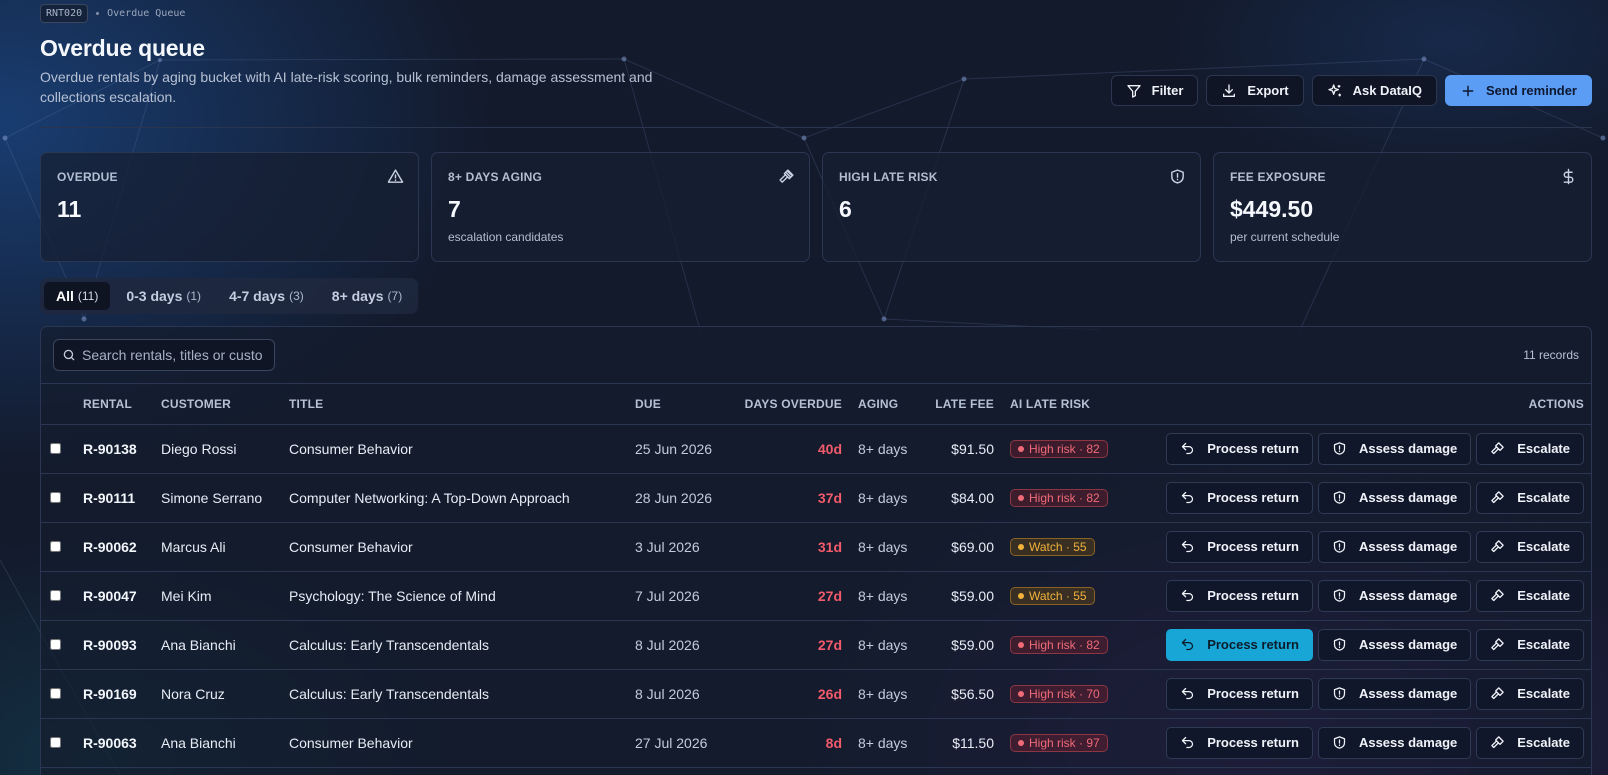 This screenshot has width=1608, height=775. Describe the element at coordinates (367, 296) in the screenshot. I see `tab-8-plus-days: 8+ days (7)` at that location.